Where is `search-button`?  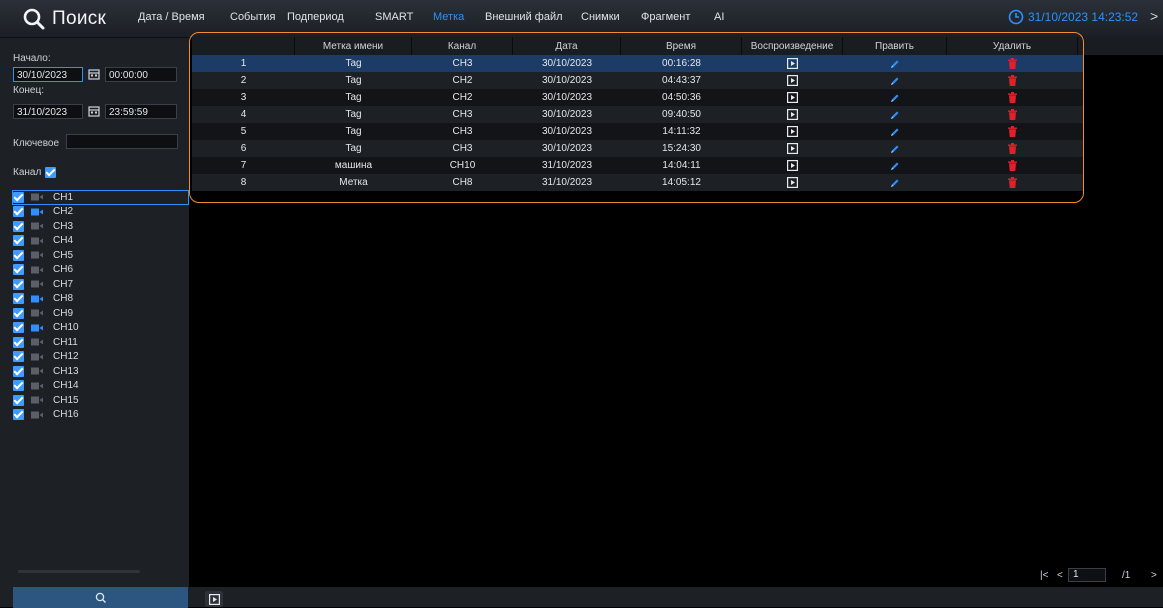 search-button is located at coordinates (100, 597).